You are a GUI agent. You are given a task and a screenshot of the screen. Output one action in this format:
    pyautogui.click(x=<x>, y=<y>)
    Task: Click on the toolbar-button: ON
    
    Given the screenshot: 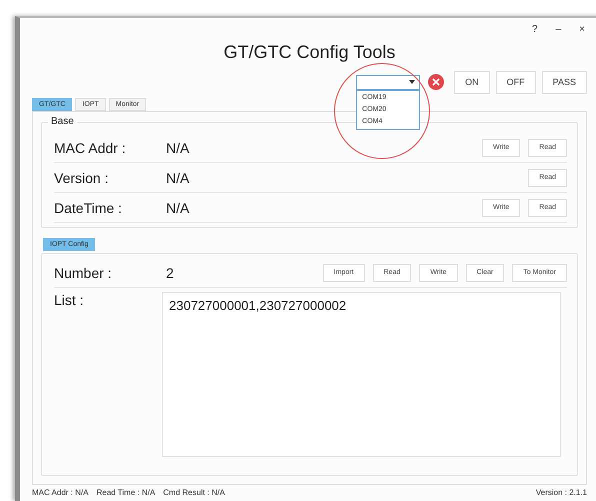 What is the action you would take?
    pyautogui.click(x=472, y=82)
    